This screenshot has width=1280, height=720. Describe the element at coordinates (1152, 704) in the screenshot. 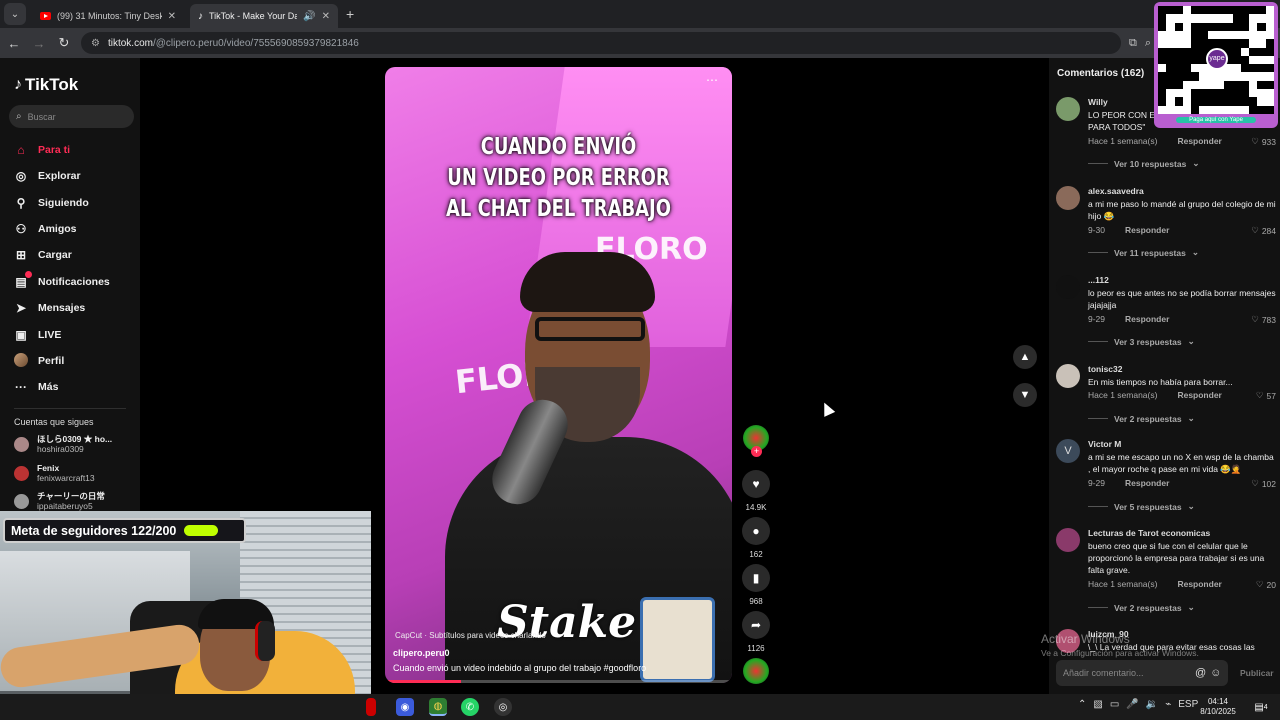

I see `volume-icon: 🔉` at that location.